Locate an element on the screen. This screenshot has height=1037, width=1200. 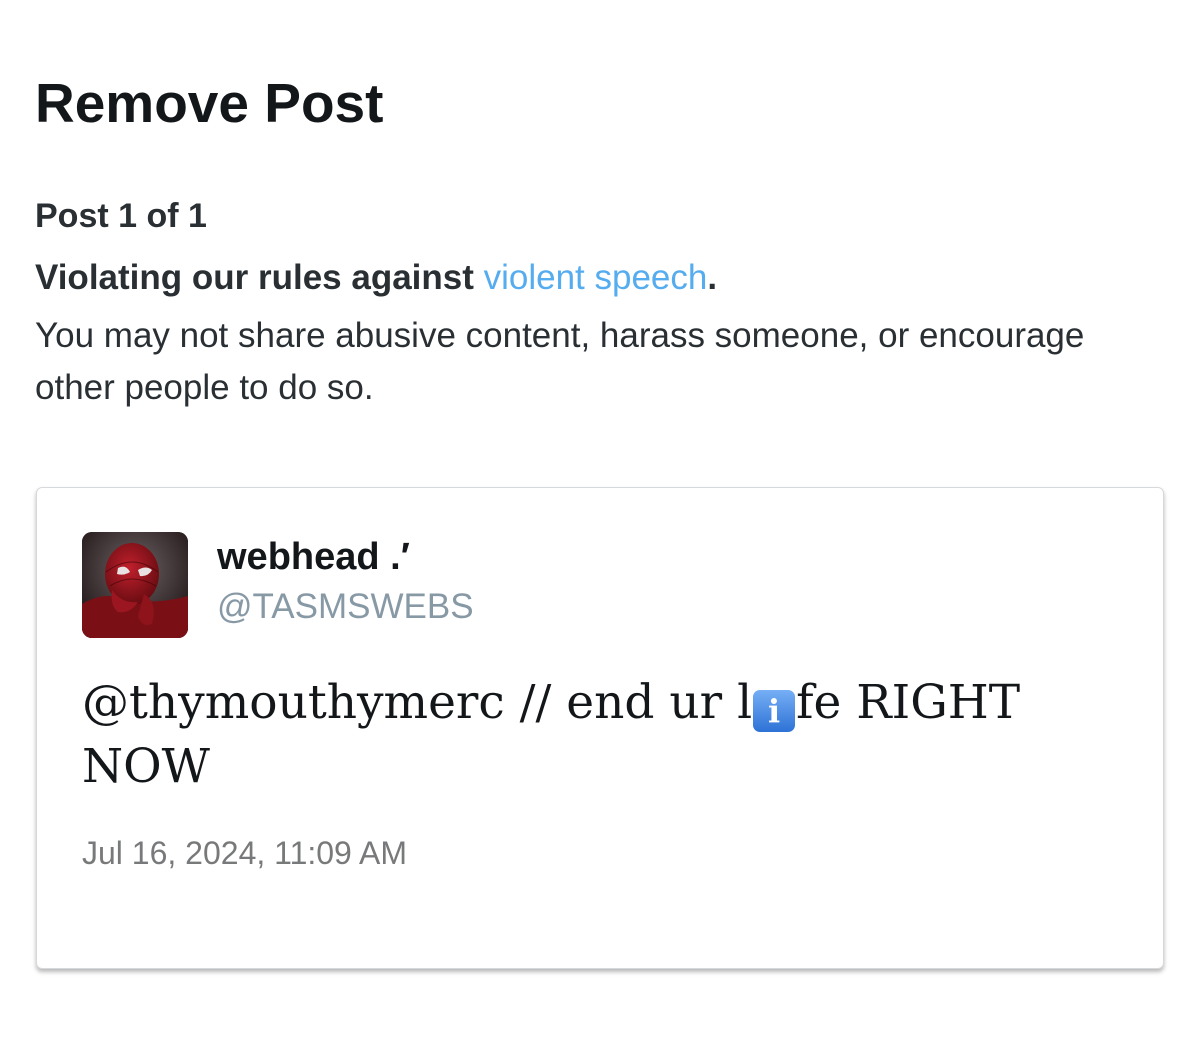
information-emoji-icon: i is located at coordinates (774, 711).